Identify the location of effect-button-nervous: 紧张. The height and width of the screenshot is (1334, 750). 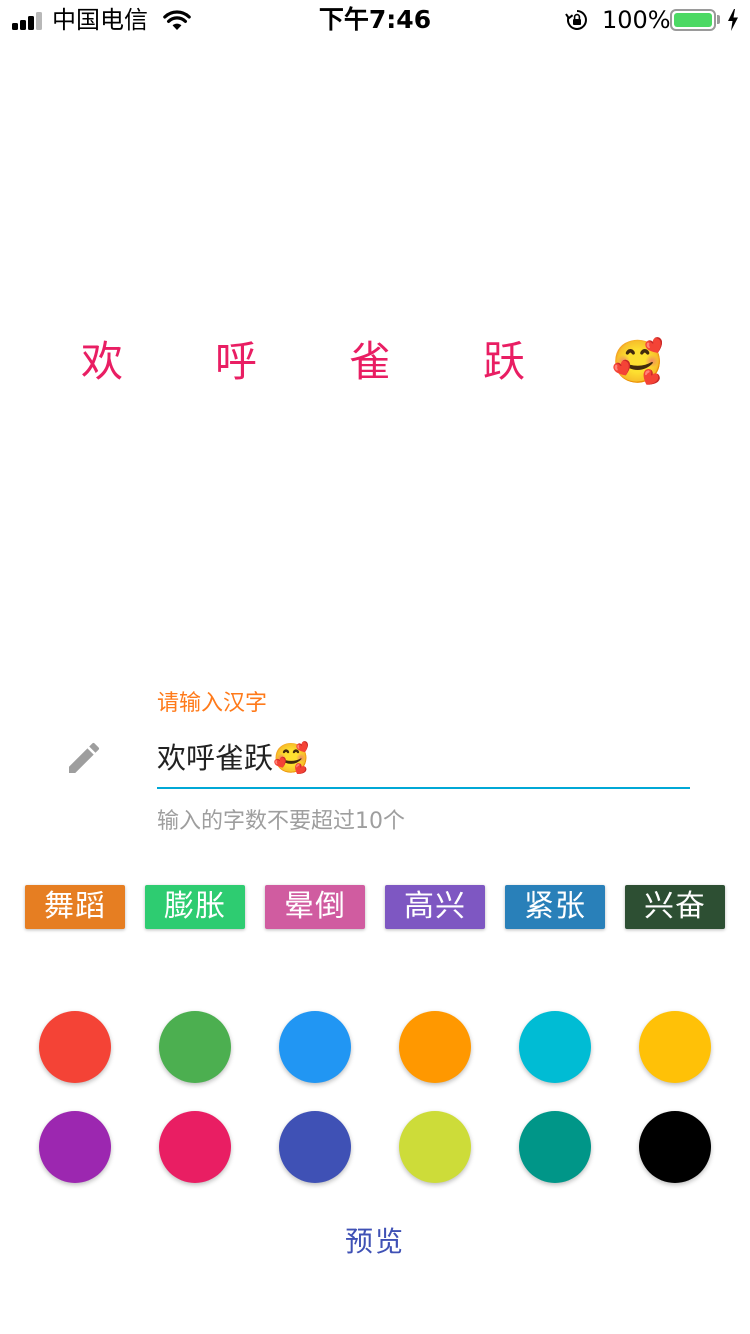
(555, 907).